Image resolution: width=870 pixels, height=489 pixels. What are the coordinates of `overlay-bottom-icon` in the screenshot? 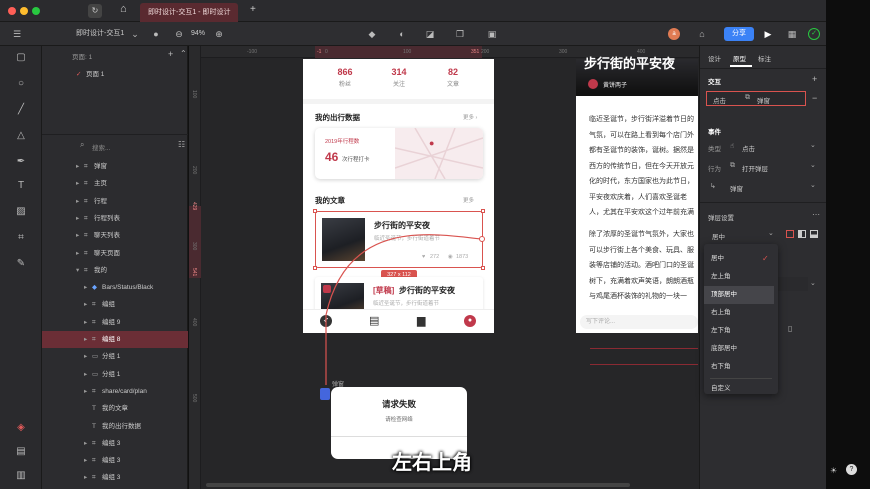 It's located at (814, 234).